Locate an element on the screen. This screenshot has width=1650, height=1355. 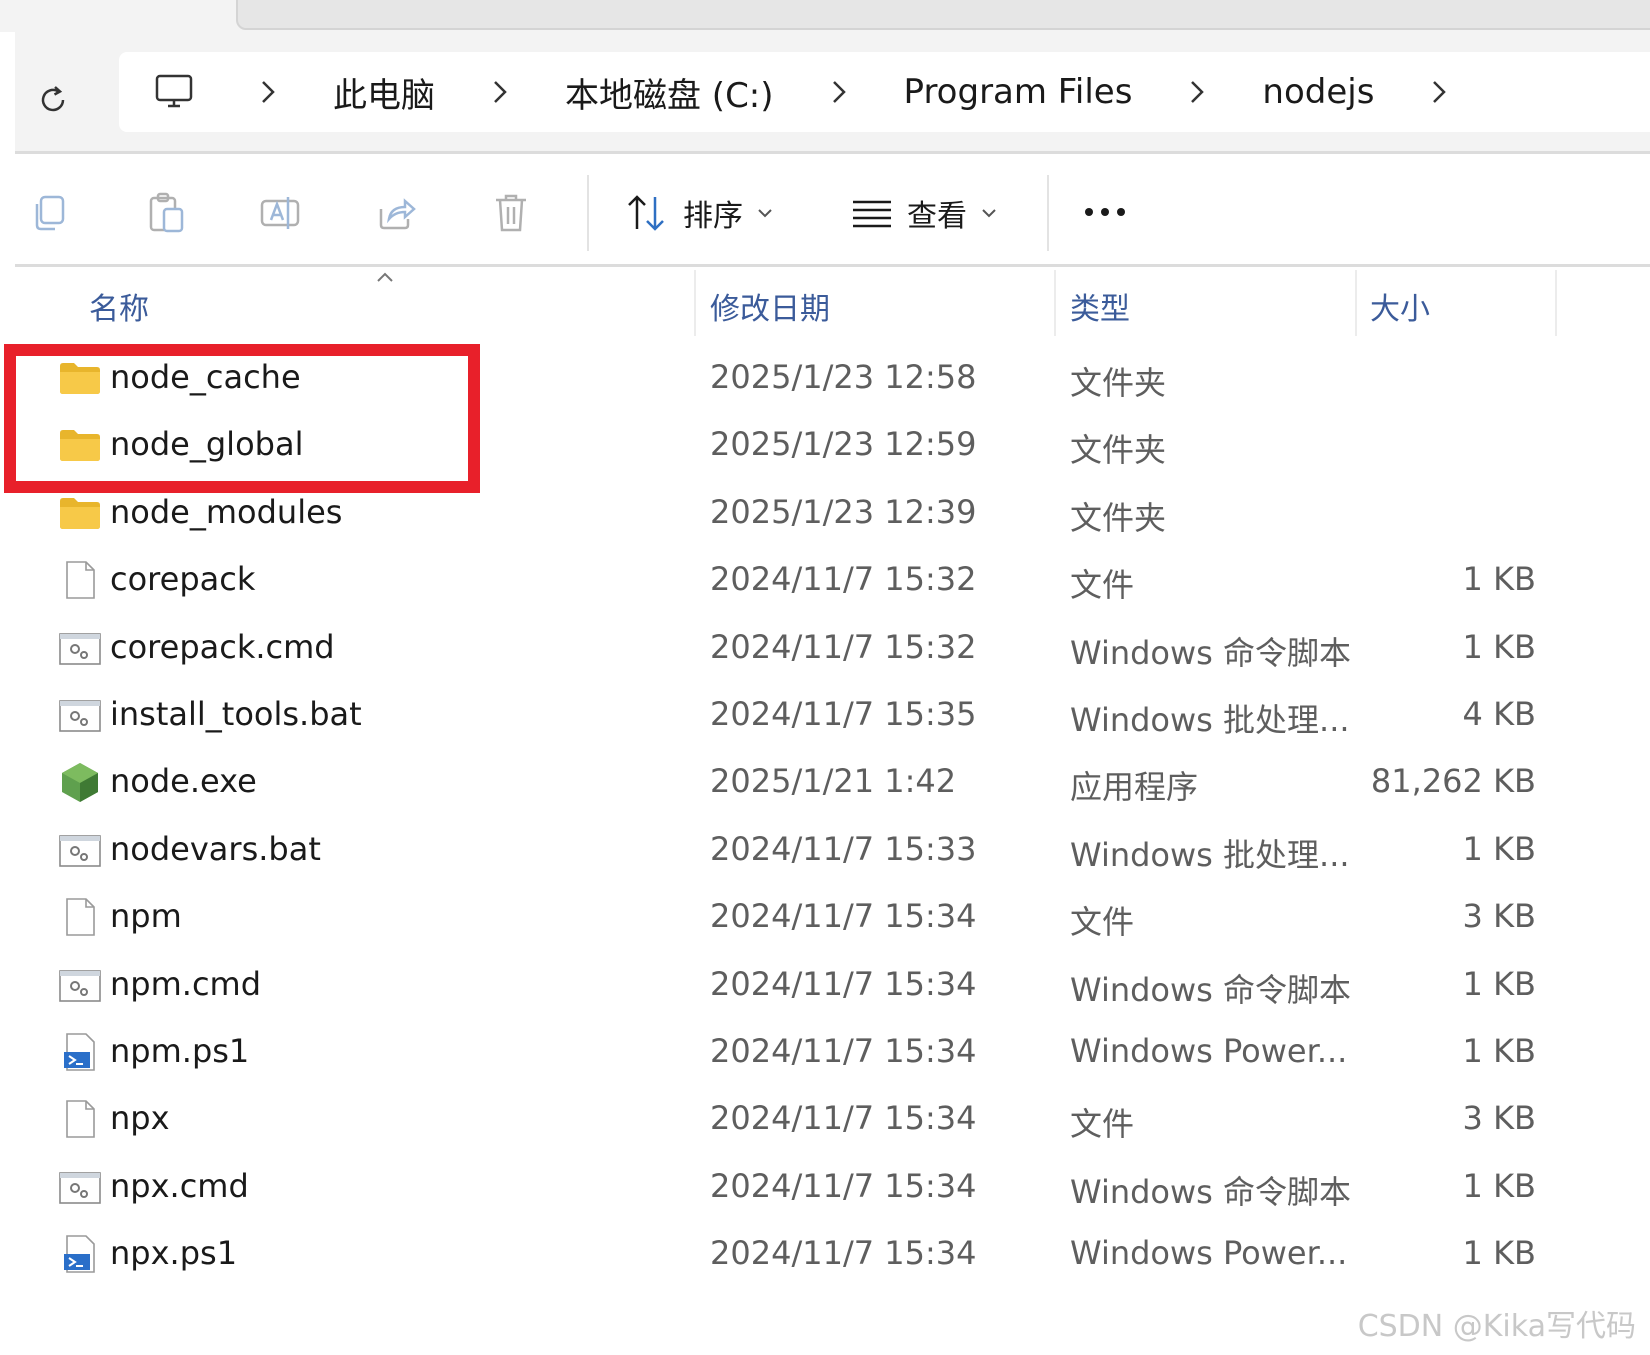
column-header-size: 大小 is located at coordinates (1400, 306).